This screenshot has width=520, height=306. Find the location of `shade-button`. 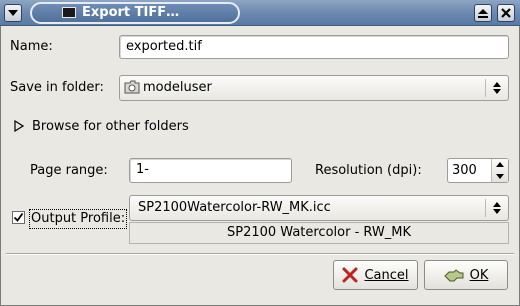

shade-button is located at coordinates (483, 13).